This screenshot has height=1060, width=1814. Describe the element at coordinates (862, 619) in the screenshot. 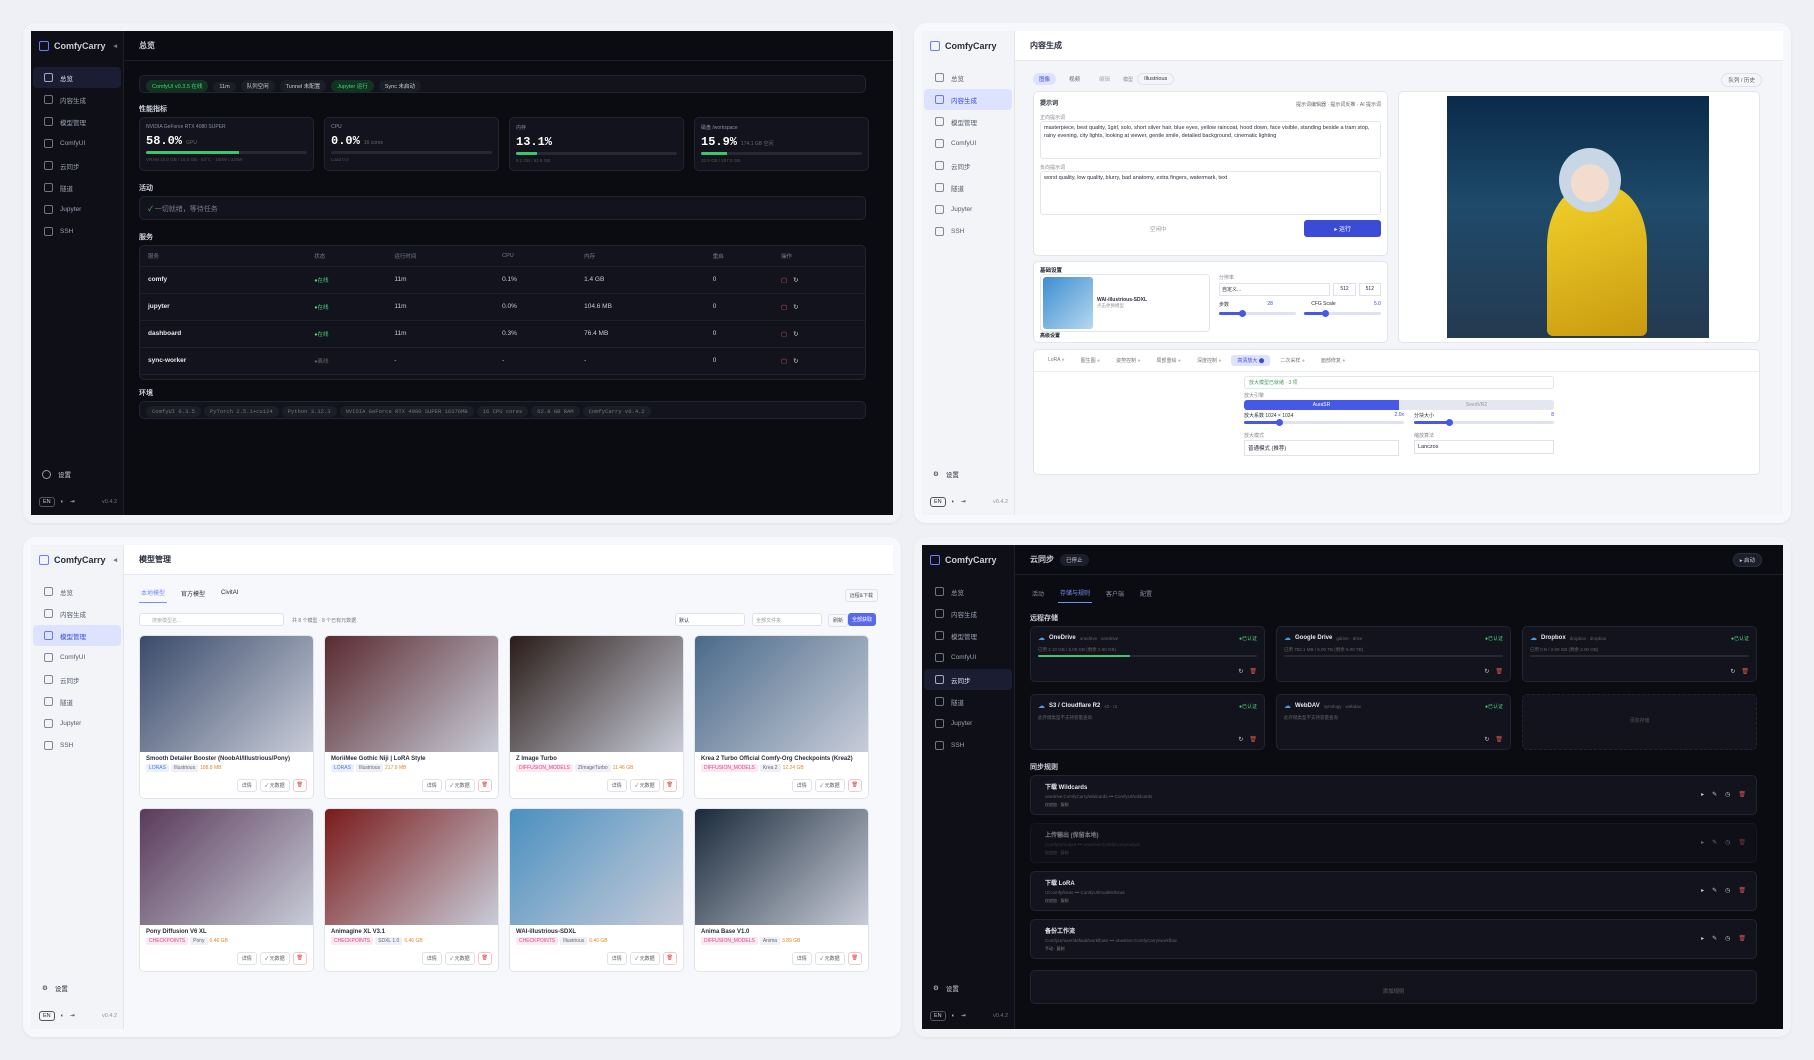

I see `fetch-all-button: 全部获取` at that location.